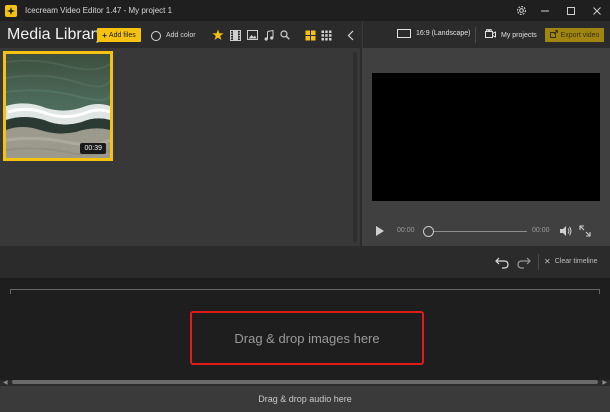 This screenshot has height=412, width=610. Describe the element at coordinates (156, 35) in the screenshot. I see `palette-icon` at that location.